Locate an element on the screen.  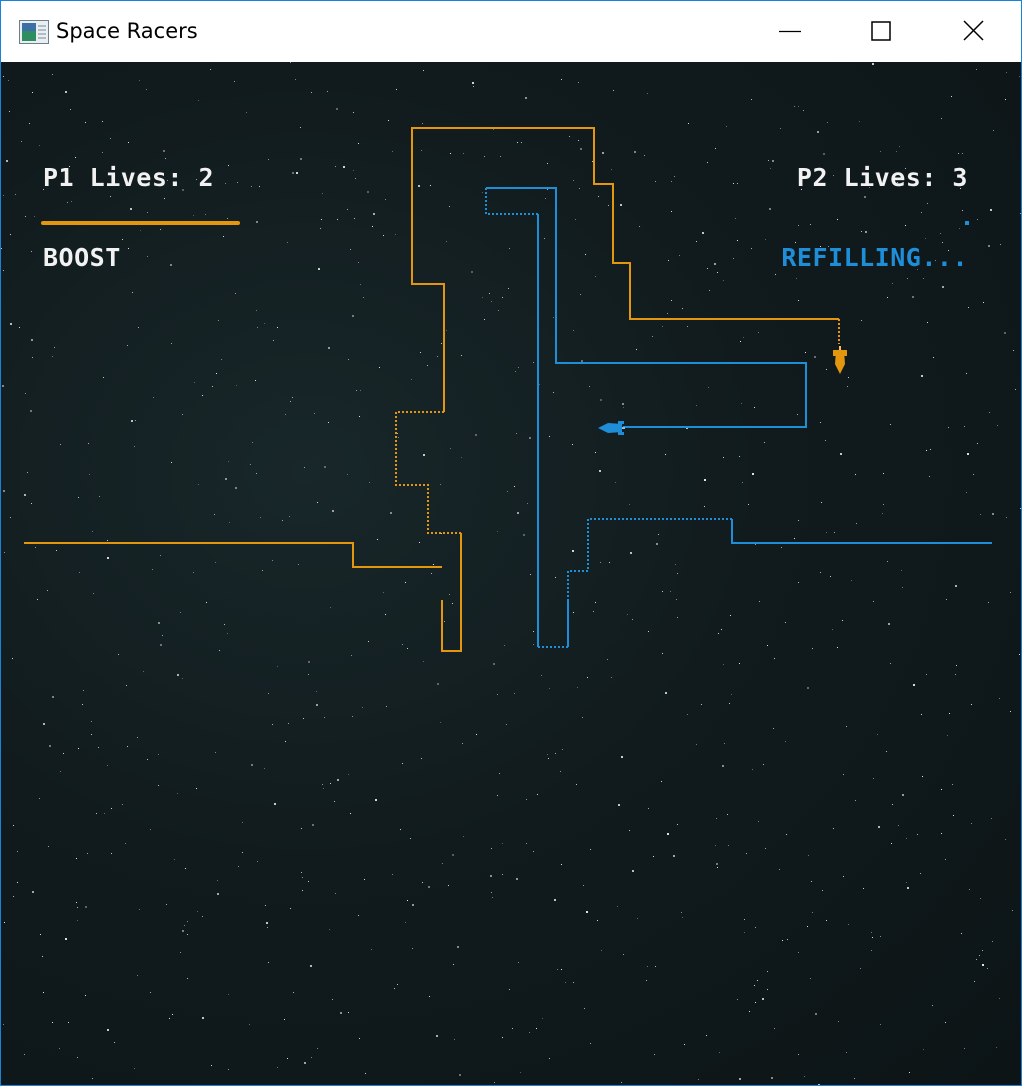
close-button is located at coordinates (973, 31).